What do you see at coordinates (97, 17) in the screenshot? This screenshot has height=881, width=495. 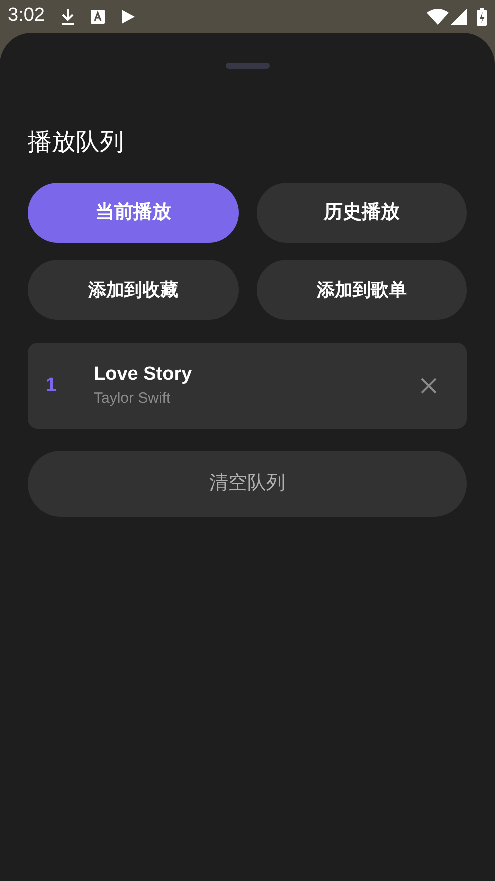 I see `square-app-icon` at bounding box center [97, 17].